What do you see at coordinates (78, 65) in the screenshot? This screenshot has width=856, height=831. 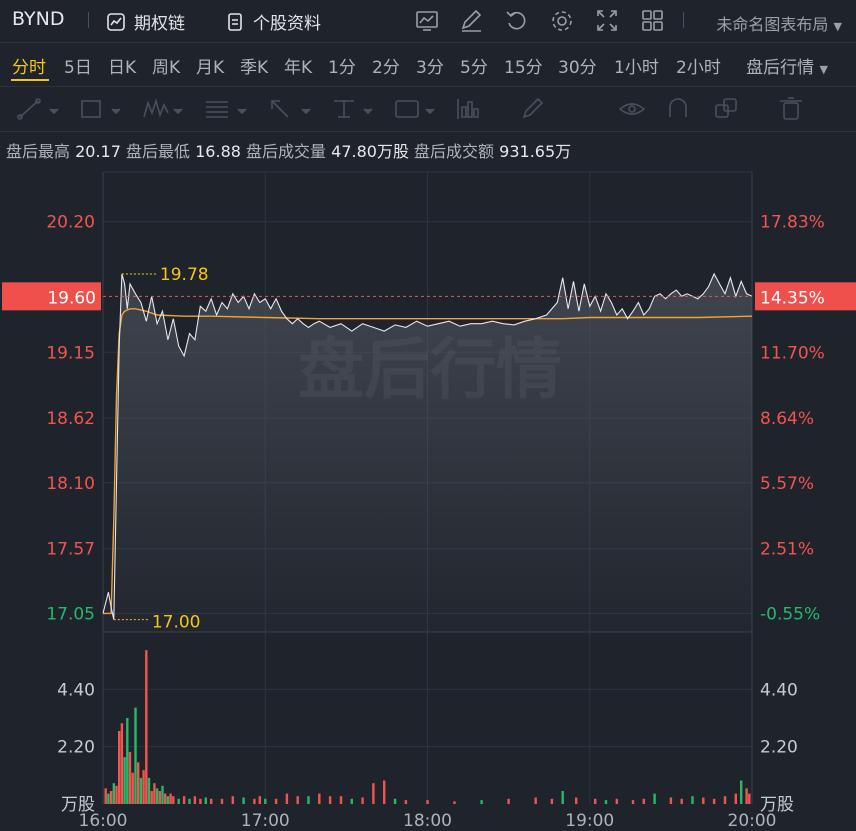 I see `timeframe-tab-1: 5日` at bounding box center [78, 65].